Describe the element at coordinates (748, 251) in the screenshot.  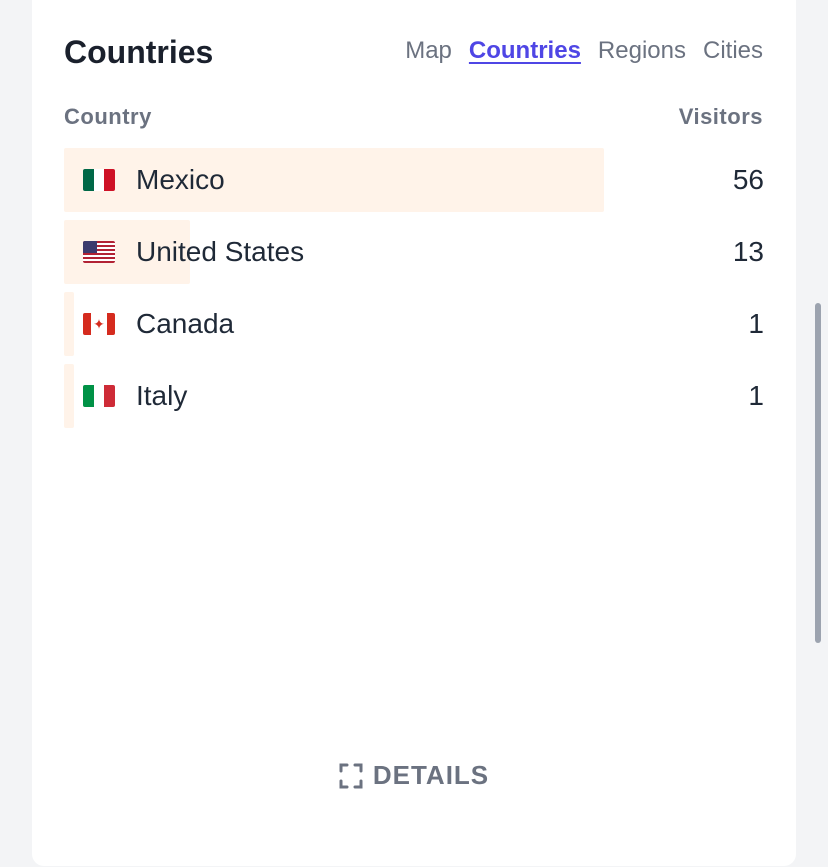
I see `visitor-count: 13` at that location.